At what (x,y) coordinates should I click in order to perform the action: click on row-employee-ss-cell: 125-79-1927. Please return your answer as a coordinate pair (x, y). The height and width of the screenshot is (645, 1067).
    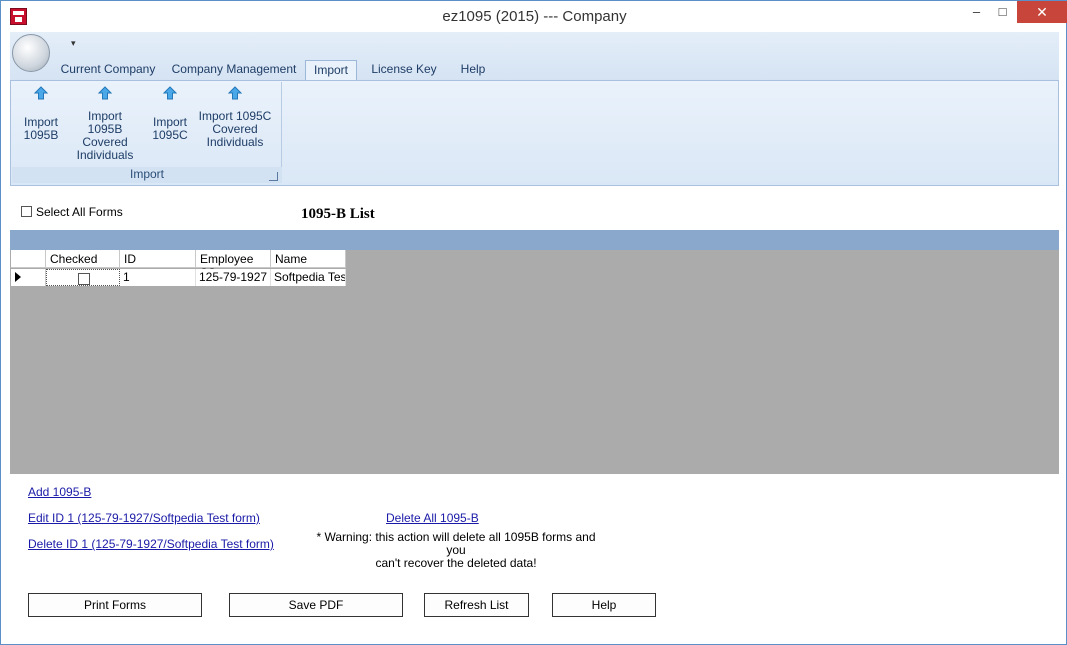
    Looking at the image, I should click on (233, 277).